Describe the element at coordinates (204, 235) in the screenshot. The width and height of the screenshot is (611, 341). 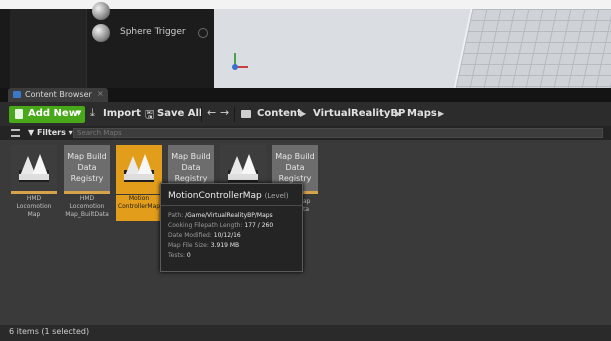
I see `tooltip-row-date-modified: Date Modified: 10/12/16` at that location.